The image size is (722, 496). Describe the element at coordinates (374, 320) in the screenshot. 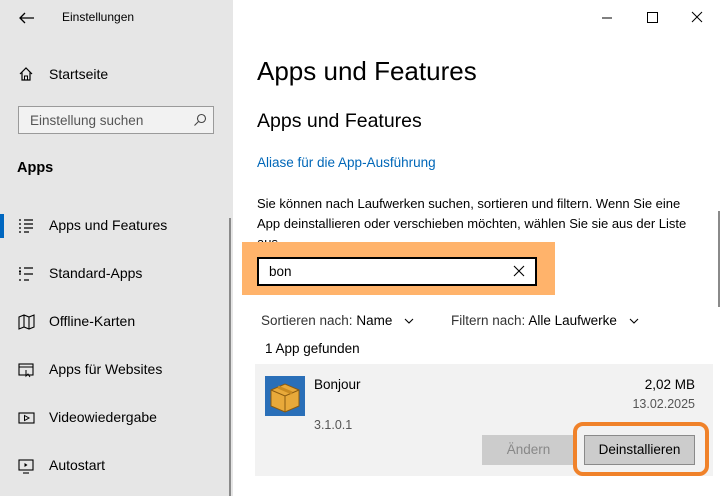

I see `sort-value: Name` at that location.